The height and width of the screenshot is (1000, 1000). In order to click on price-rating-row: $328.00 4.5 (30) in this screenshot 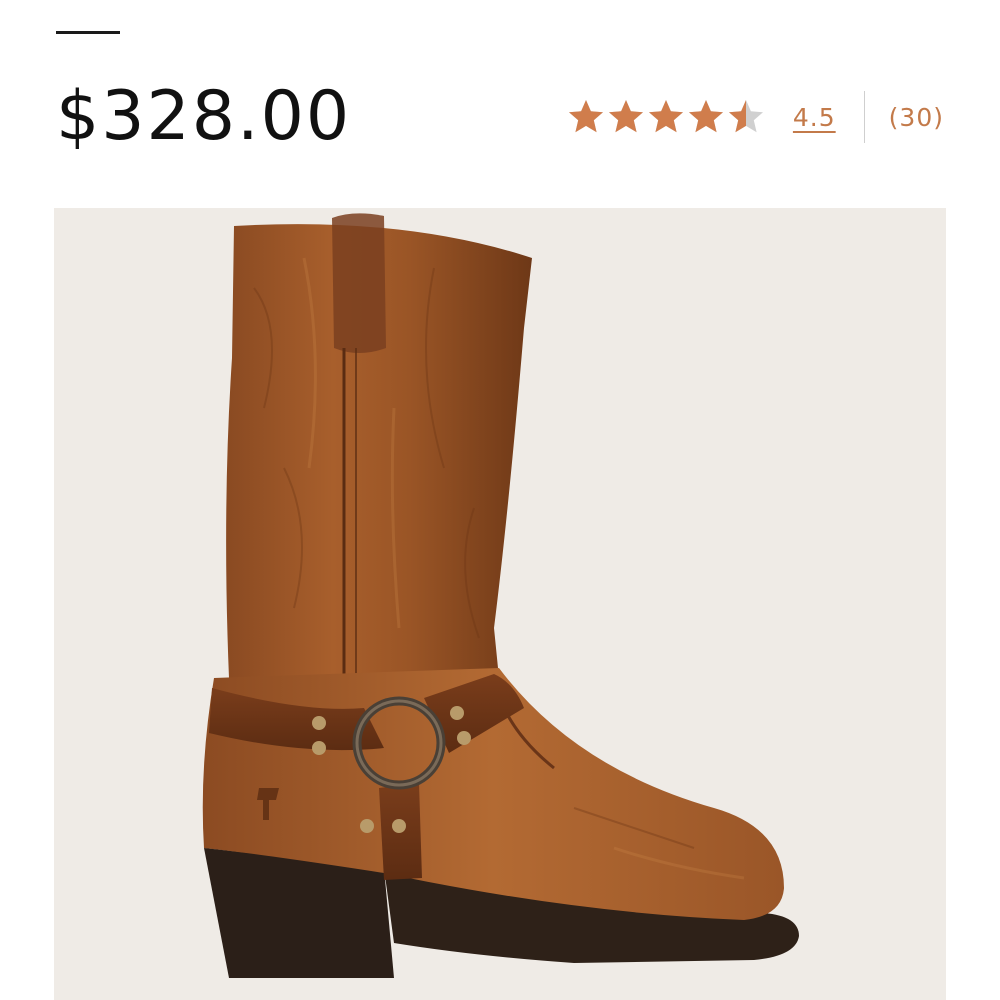, I will do `click(500, 117)`.